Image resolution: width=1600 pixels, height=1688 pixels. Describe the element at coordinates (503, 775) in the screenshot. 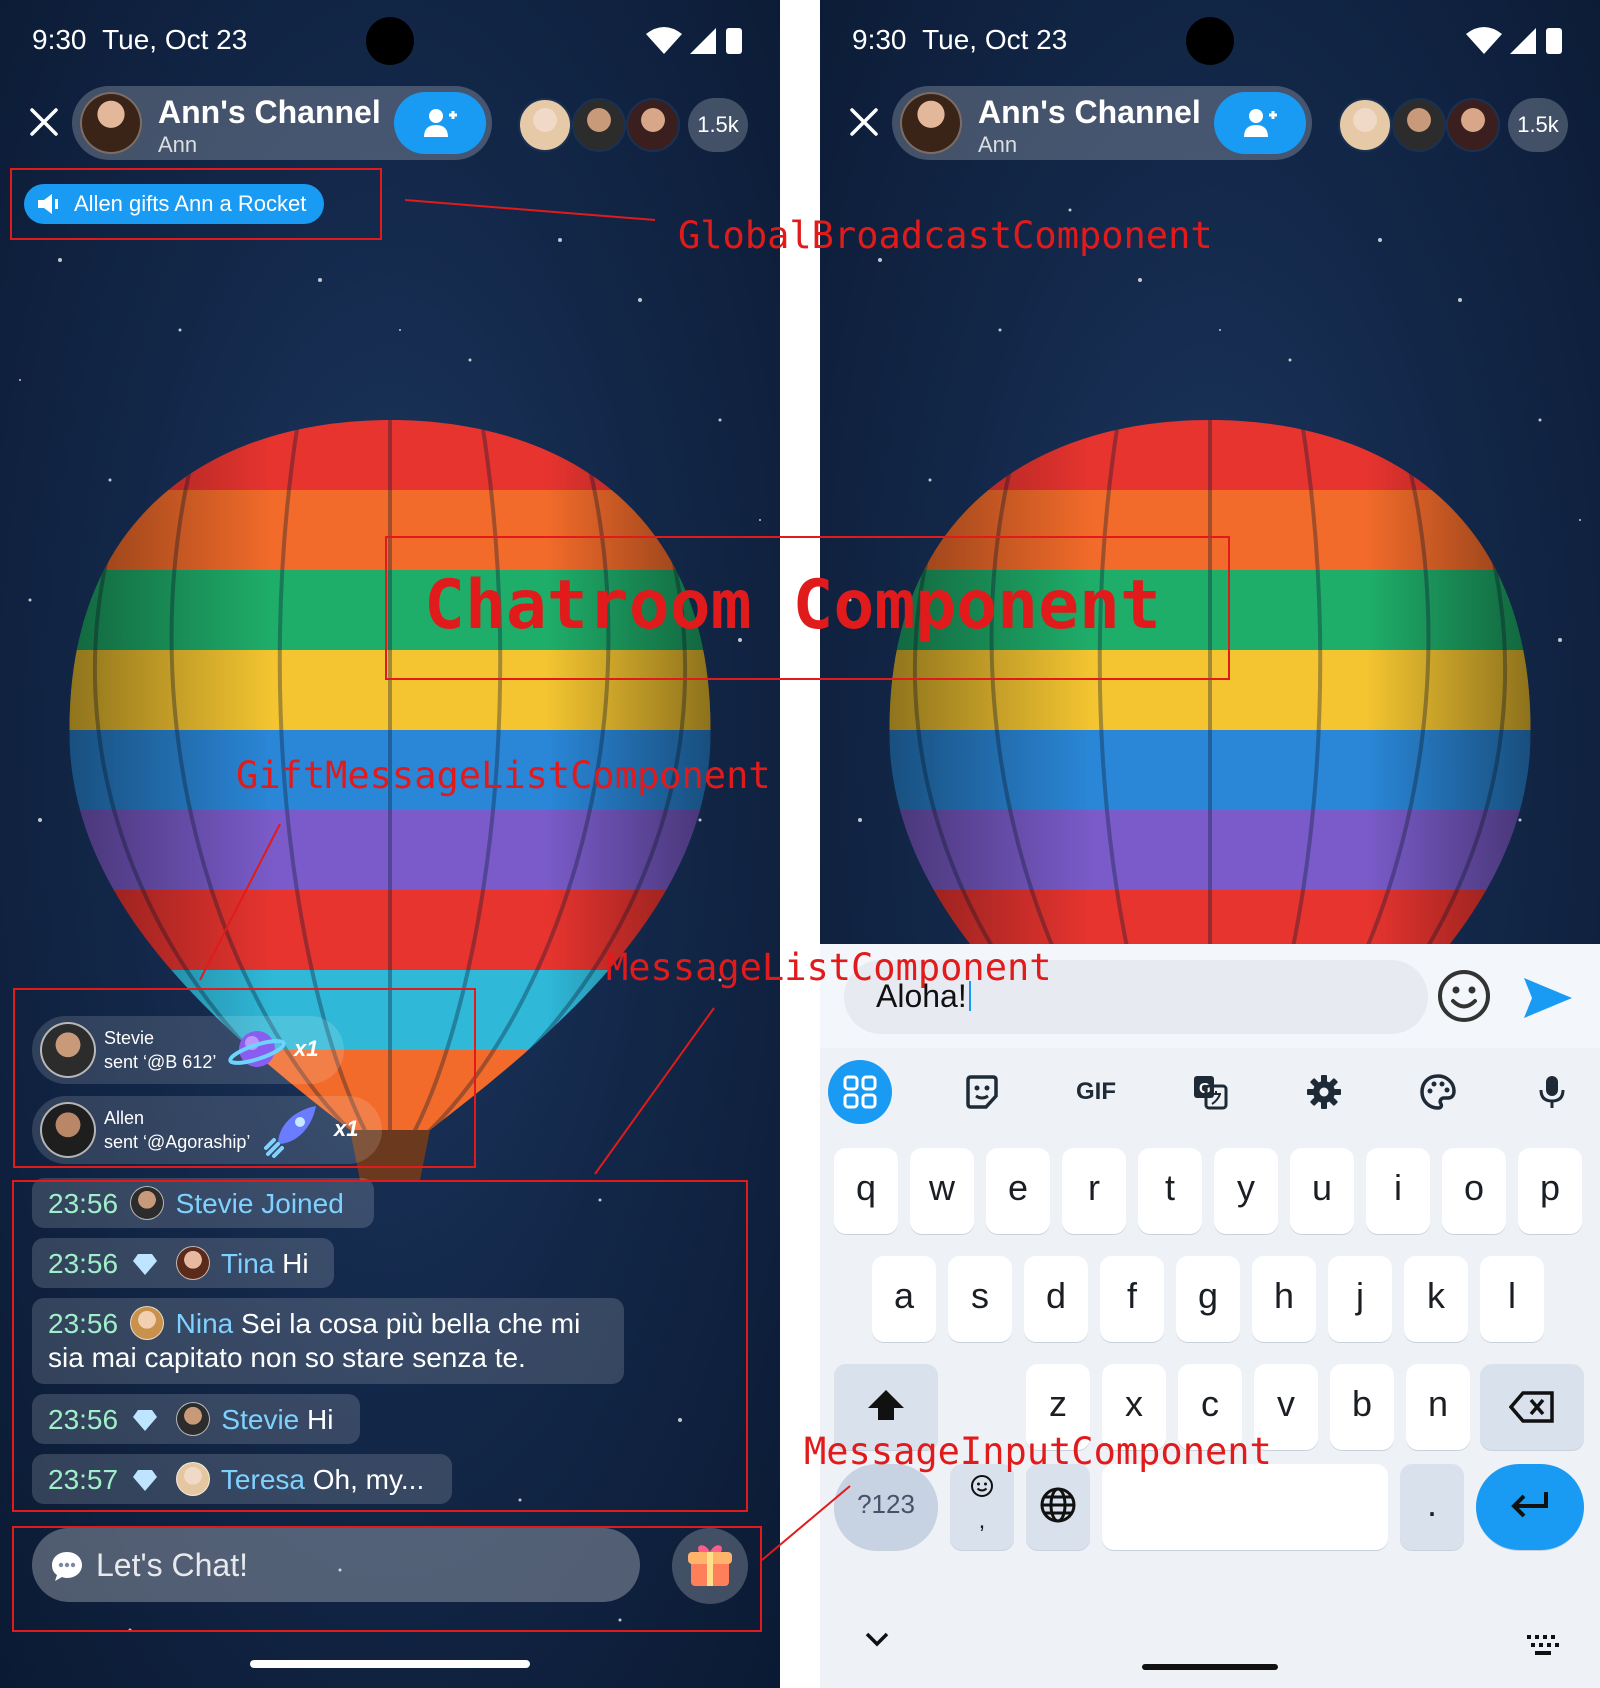

I see `annotation-label-gift-list: GiftMessageListComponent` at that location.